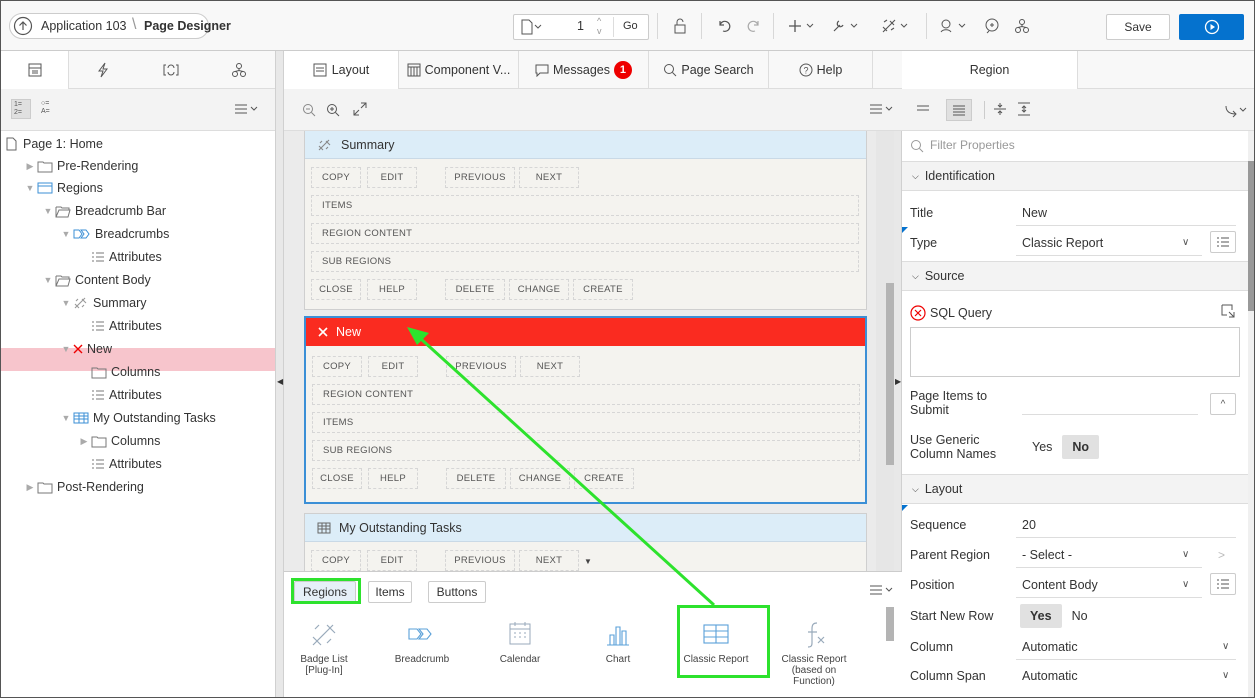  Describe the element at coordinates (35, 70) in the screenshot. I see `tab-rendering` at that location.